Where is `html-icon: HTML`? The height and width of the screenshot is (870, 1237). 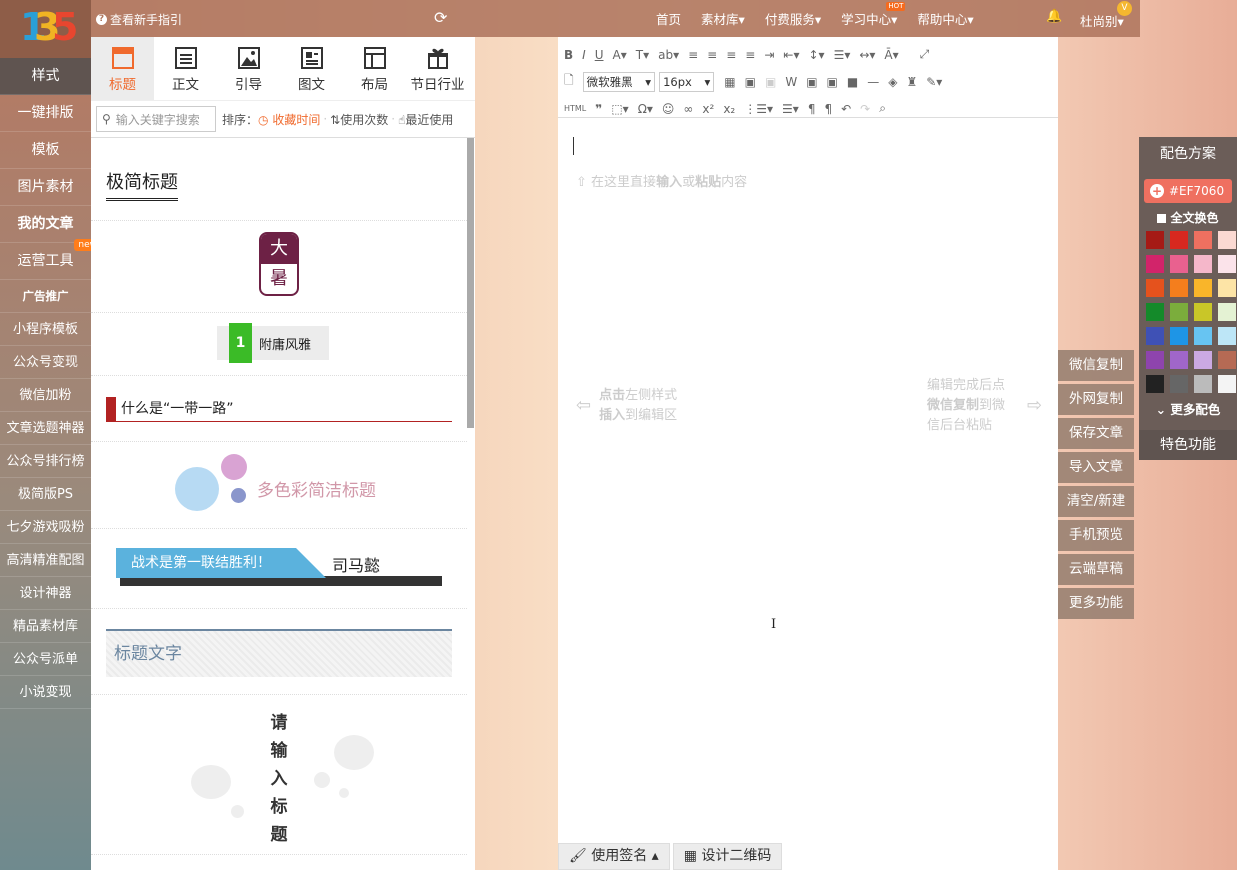
html-icon: HTML is located at coordinates (575, 108).